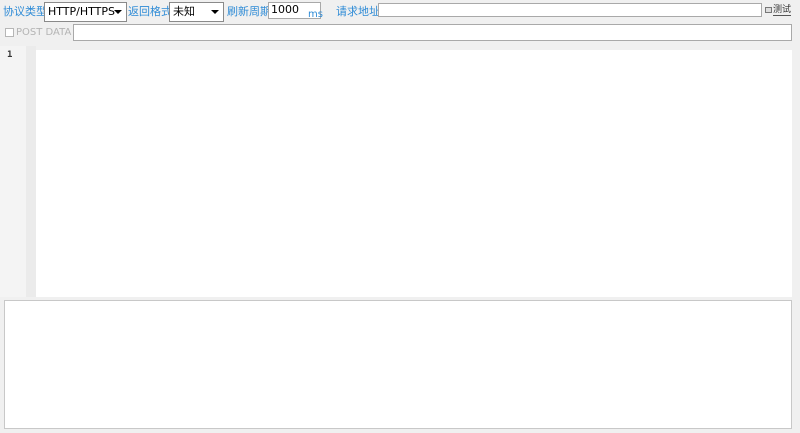  What do you see at coordinates (10, 55) in the screenshot?
I see `line-number: 1` at bounding box center [10, 55].